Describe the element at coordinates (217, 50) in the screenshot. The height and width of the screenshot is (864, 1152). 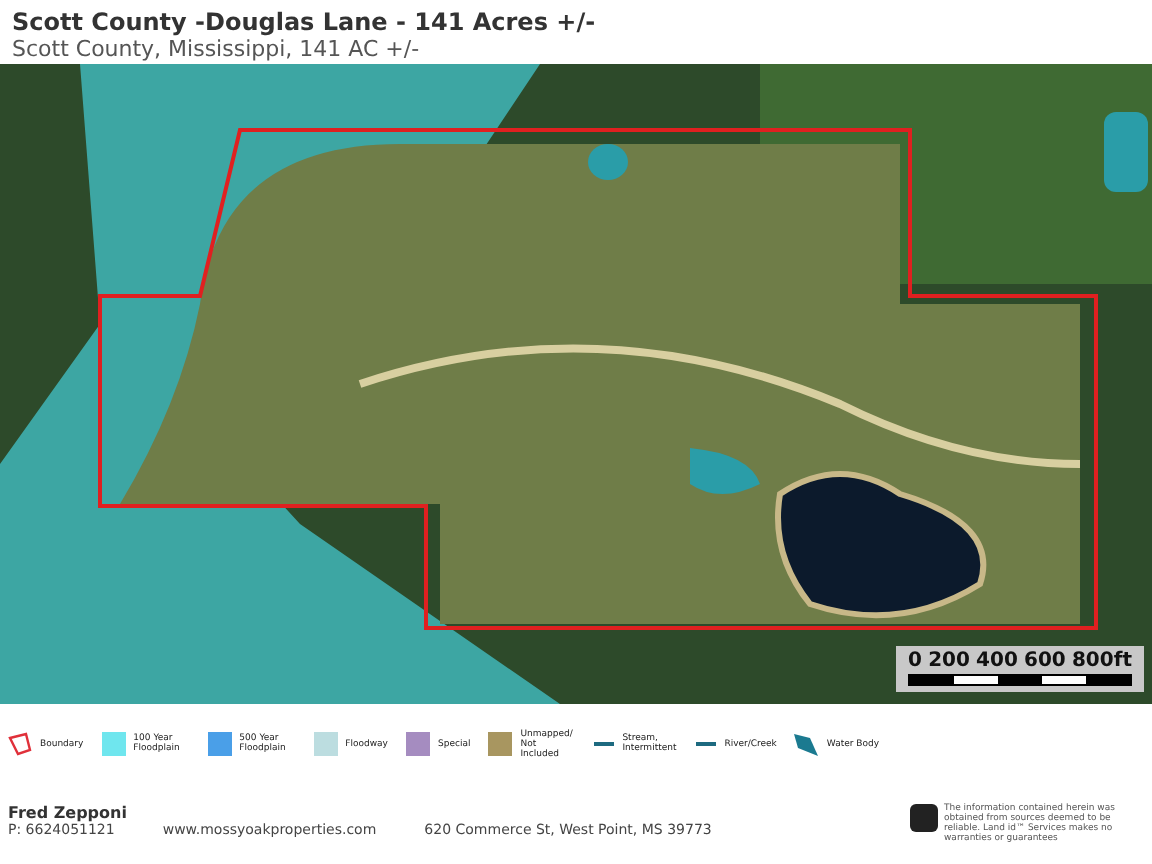
I see `map-subtitle: Scott County, Mississippi, 141 AC +/-` at that location.